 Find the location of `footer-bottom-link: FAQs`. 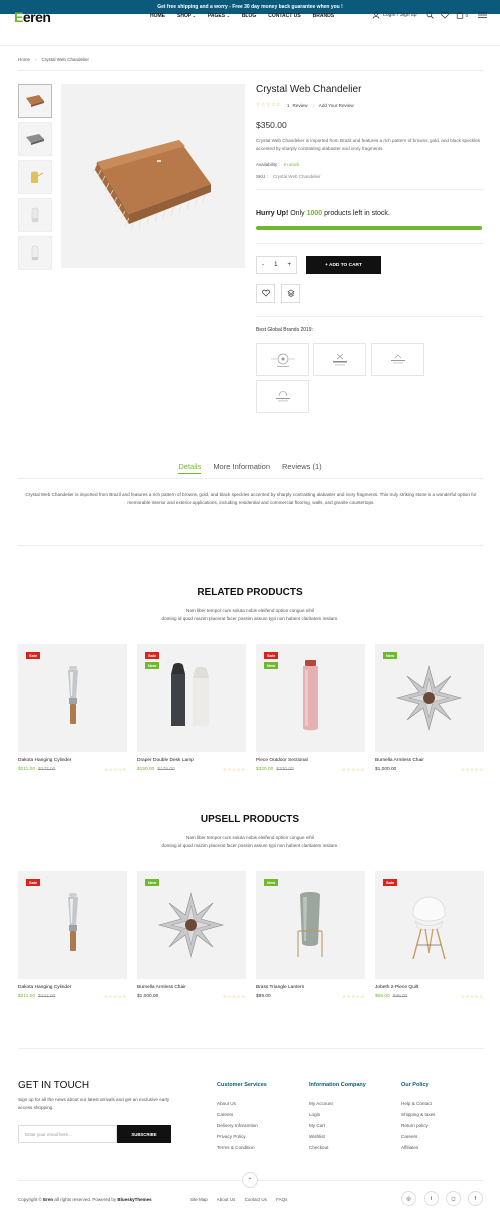

footer-bottom-link: FAQs is located at coordinates (281, 1199).